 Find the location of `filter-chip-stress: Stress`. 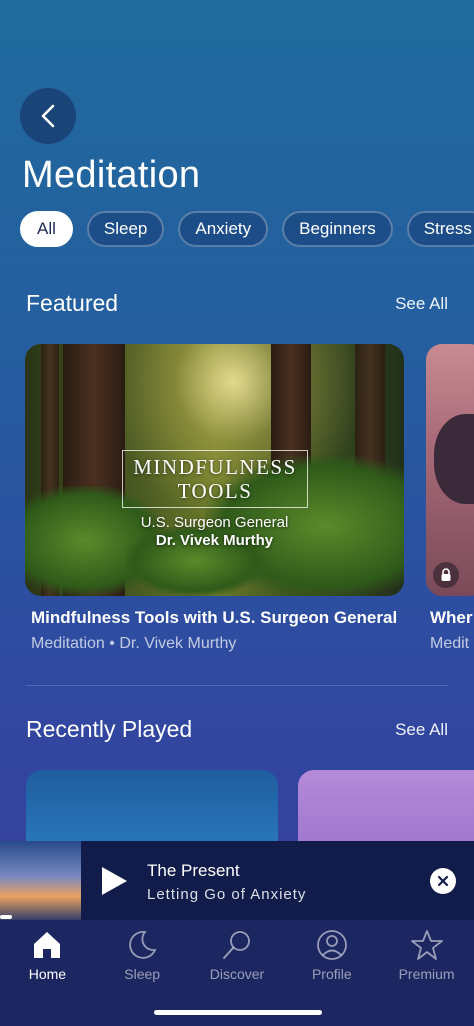

filter-chip-stress: Stress is located at coordinates (440, 229).